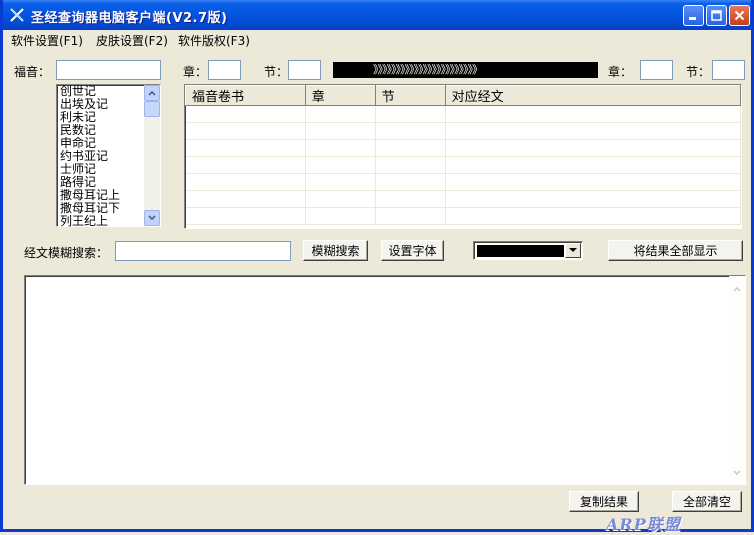  Describe the element at coordinates (304, 70) in the screenshot. I see `verse-input` at that location.